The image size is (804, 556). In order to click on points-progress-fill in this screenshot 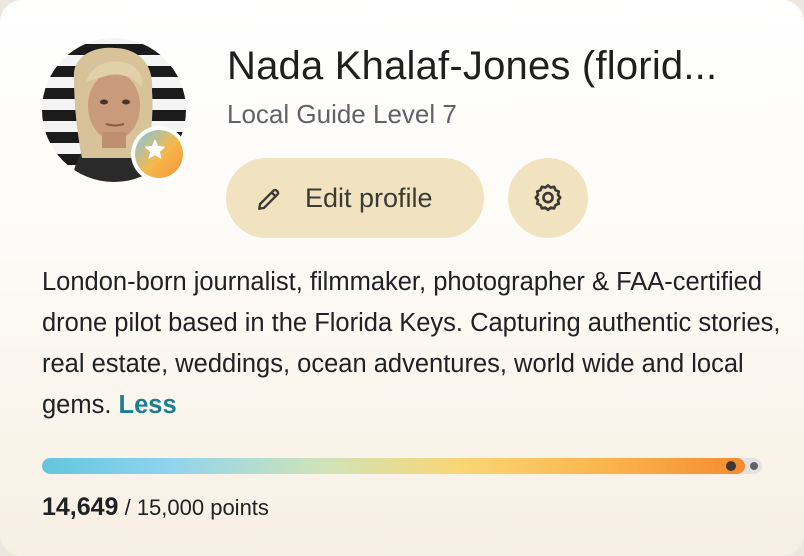, I will do `click(394, 466)`.